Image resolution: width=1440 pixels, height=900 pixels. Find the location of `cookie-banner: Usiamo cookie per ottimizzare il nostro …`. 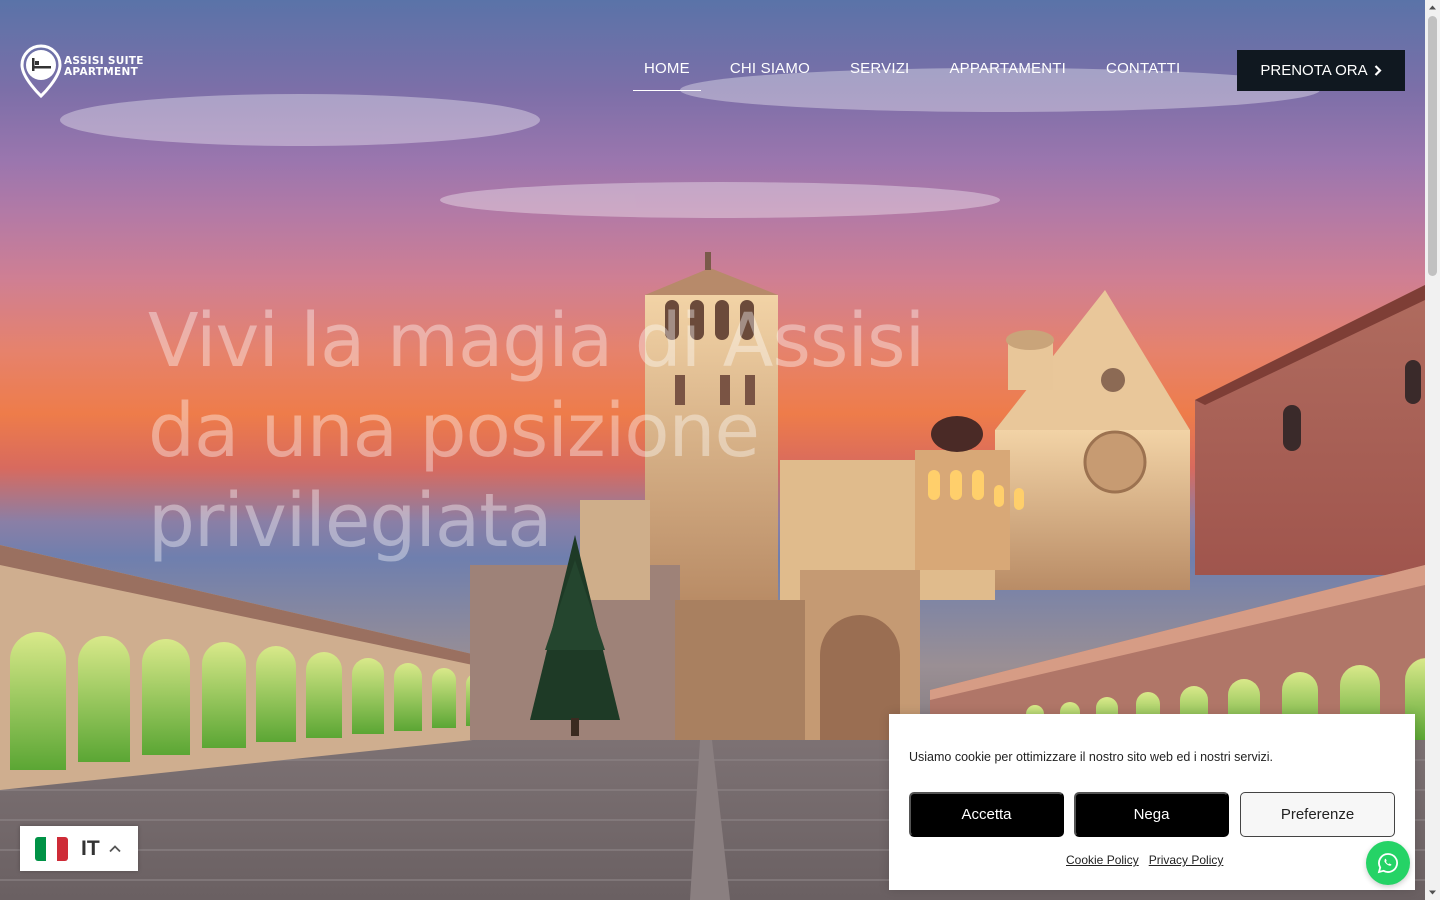

cookie-banner: Usiamo cookie per ottimizzare il nostro … is located at coordinates (1152, 802).